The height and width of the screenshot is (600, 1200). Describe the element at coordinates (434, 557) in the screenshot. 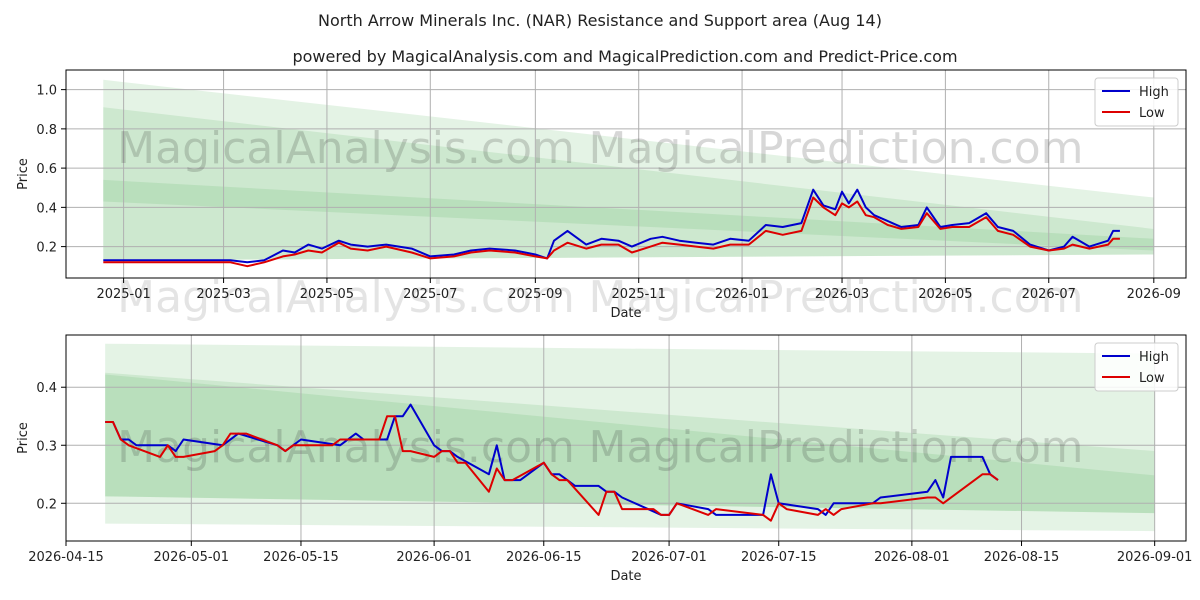

I see `x-tick-label: 2026-06-01` at that location.